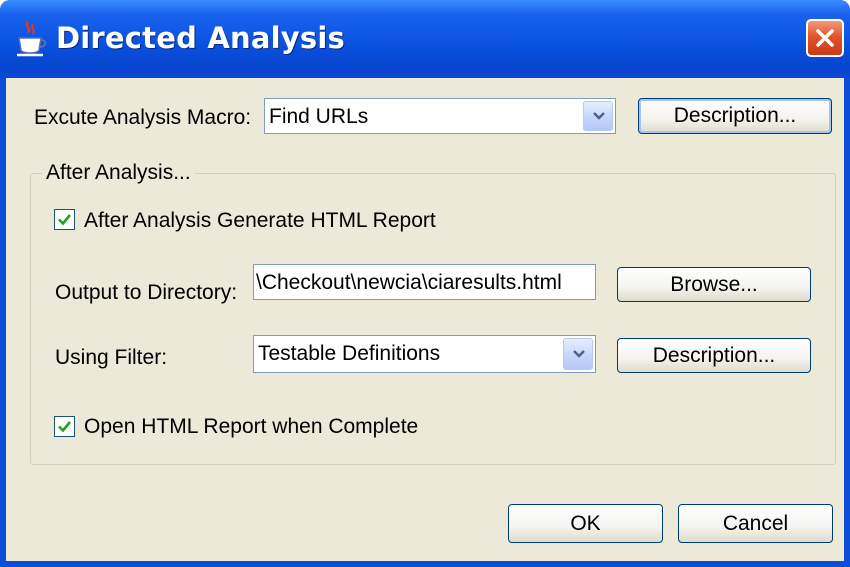 This screenshot has width=850, height=567. I want to click on filter-dropdown-arrow, so click(578, 354).